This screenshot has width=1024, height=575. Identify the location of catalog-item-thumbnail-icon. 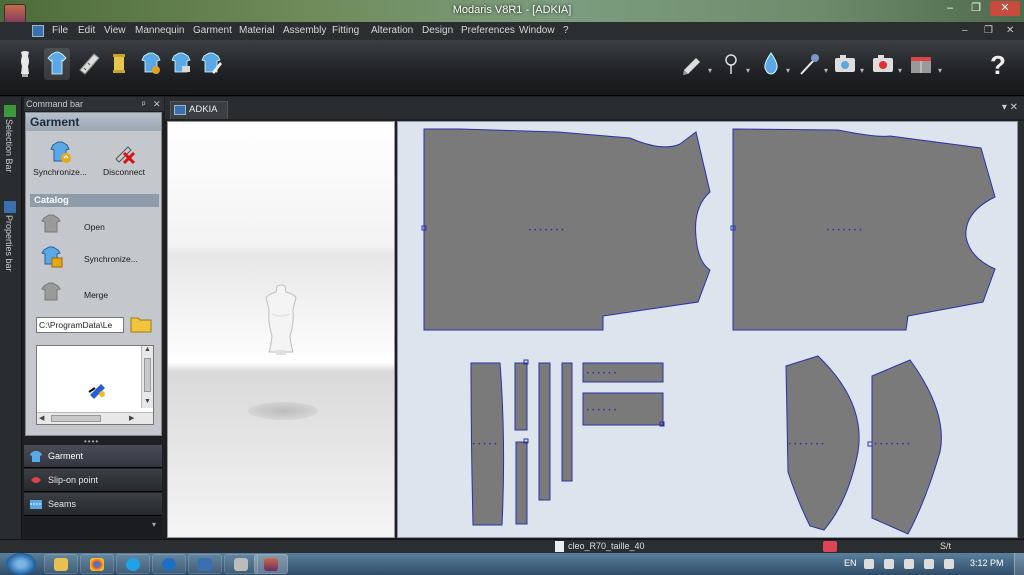
(98, 390).